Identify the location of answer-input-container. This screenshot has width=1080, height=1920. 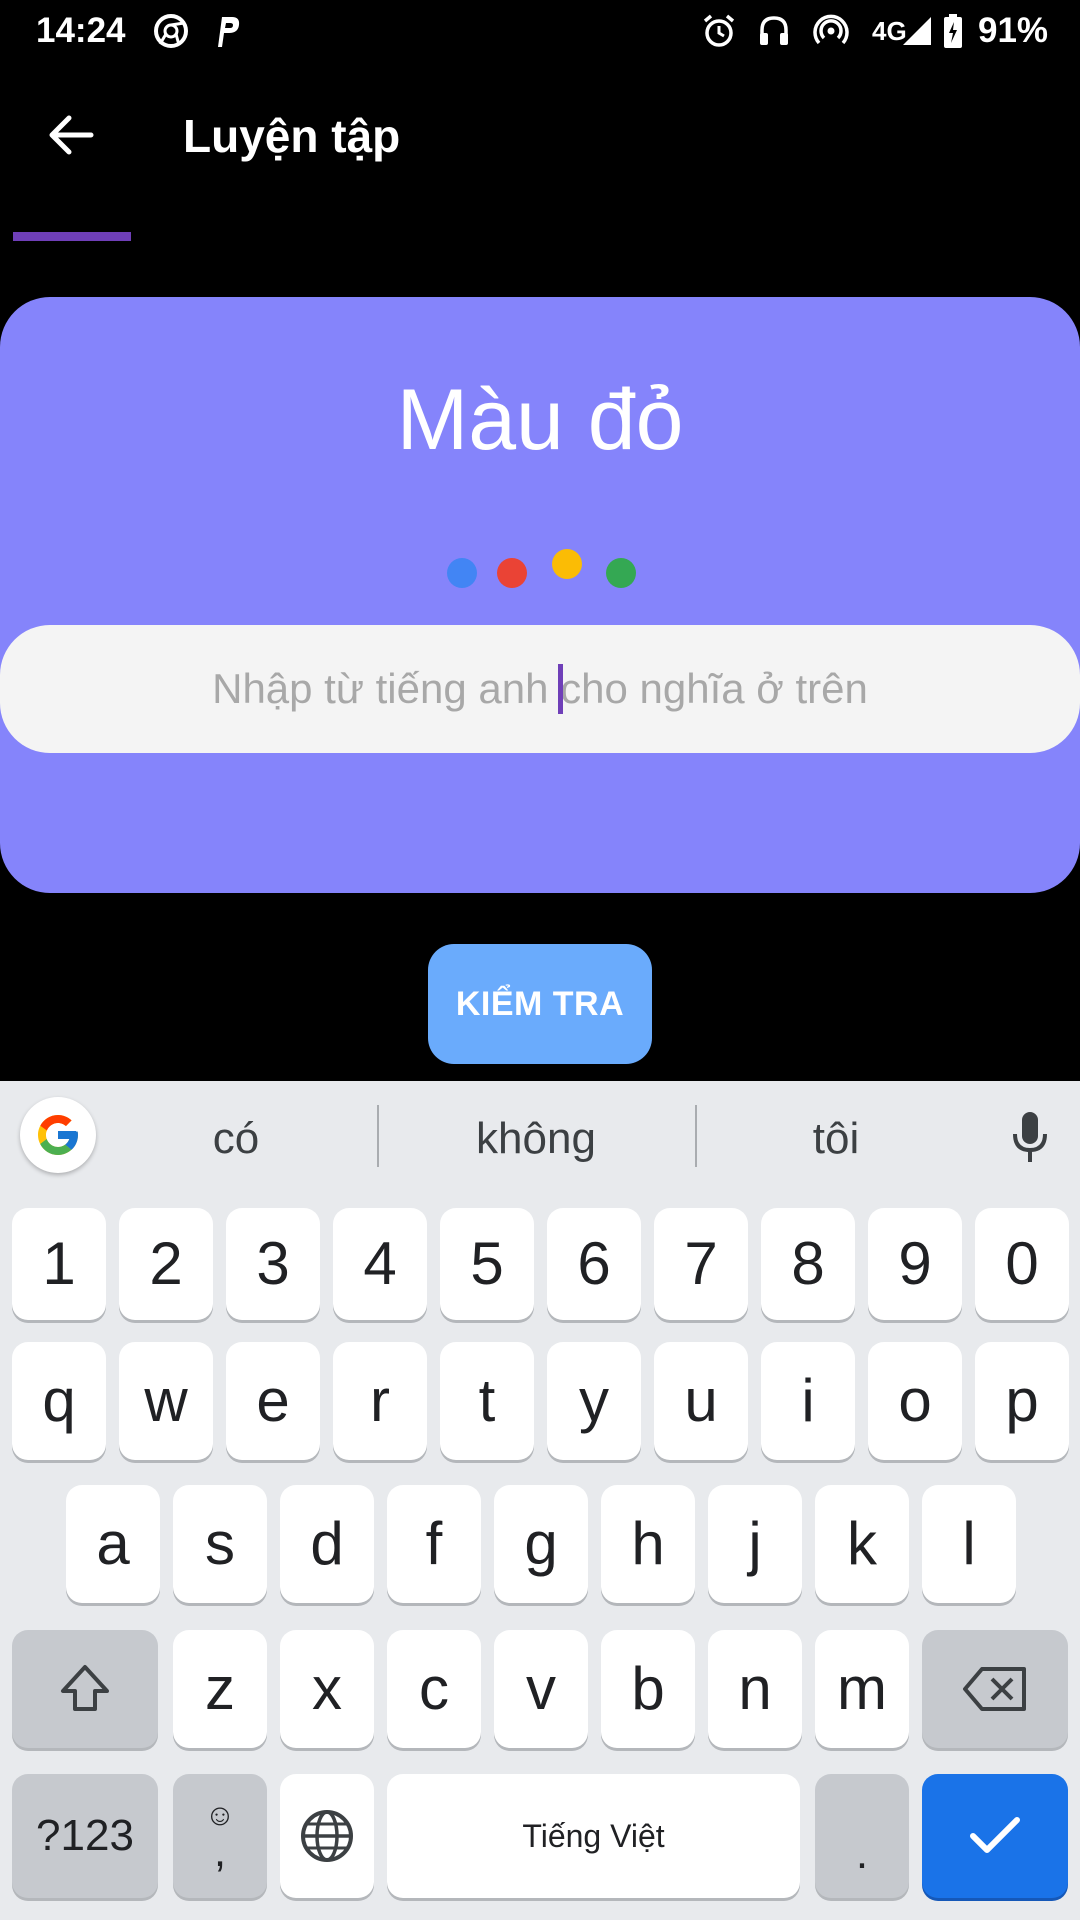
(540, 689).